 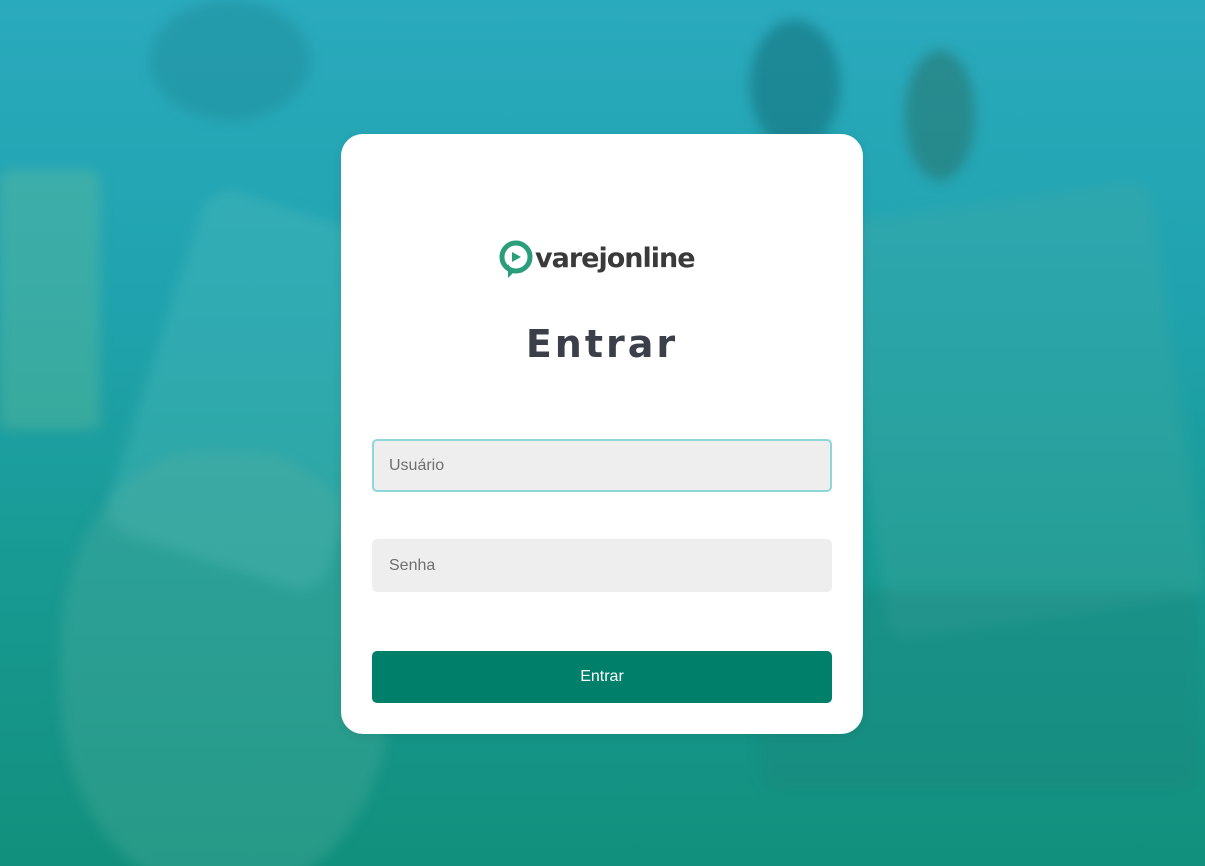 What do you see at coordinates (602, 465) in the screenshot?
I see `username-input` at bounding box center [602, 465].